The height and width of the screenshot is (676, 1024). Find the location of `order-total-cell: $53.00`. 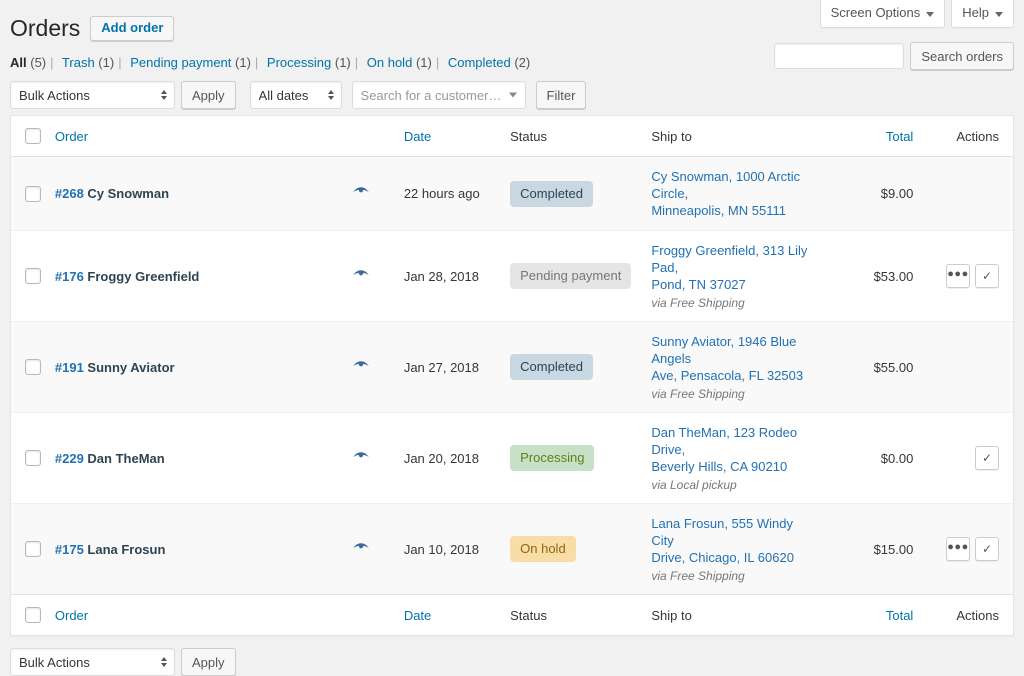

order-total-cell: $53.00 is located at coordinates (876, 276).